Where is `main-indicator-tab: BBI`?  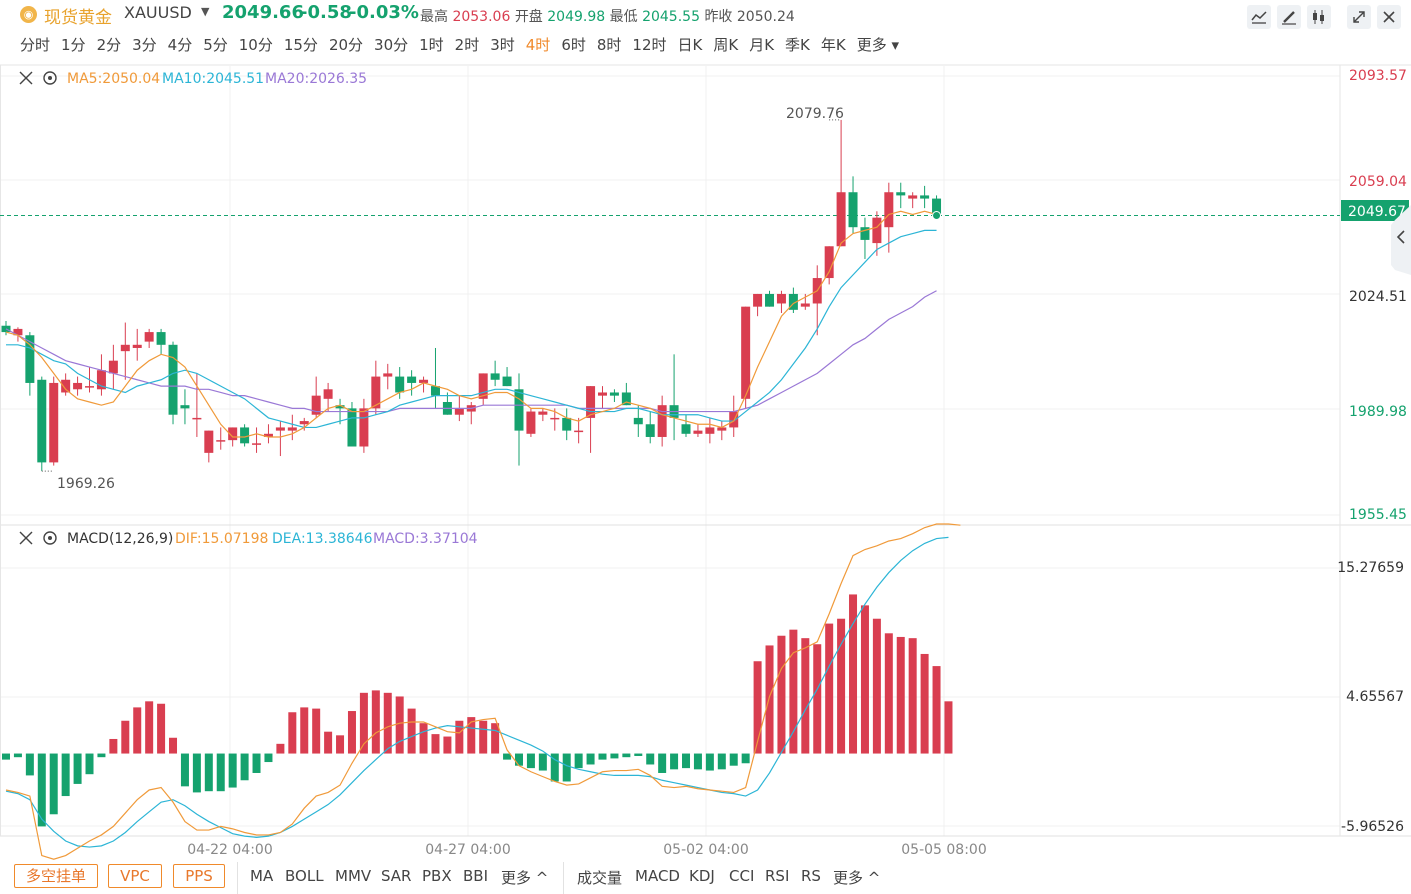 main-indicator-tab: BBI is located at coordinates (475, 876).